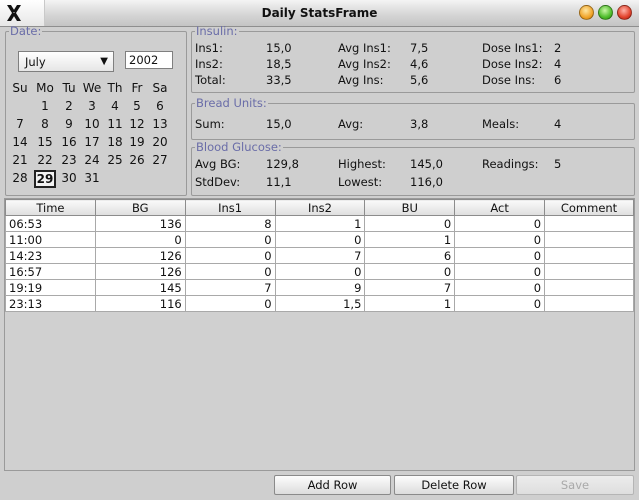 This screenshot has width=639, height=500. I want to click on delete-row-button: Delete Row, so click(454, 485).